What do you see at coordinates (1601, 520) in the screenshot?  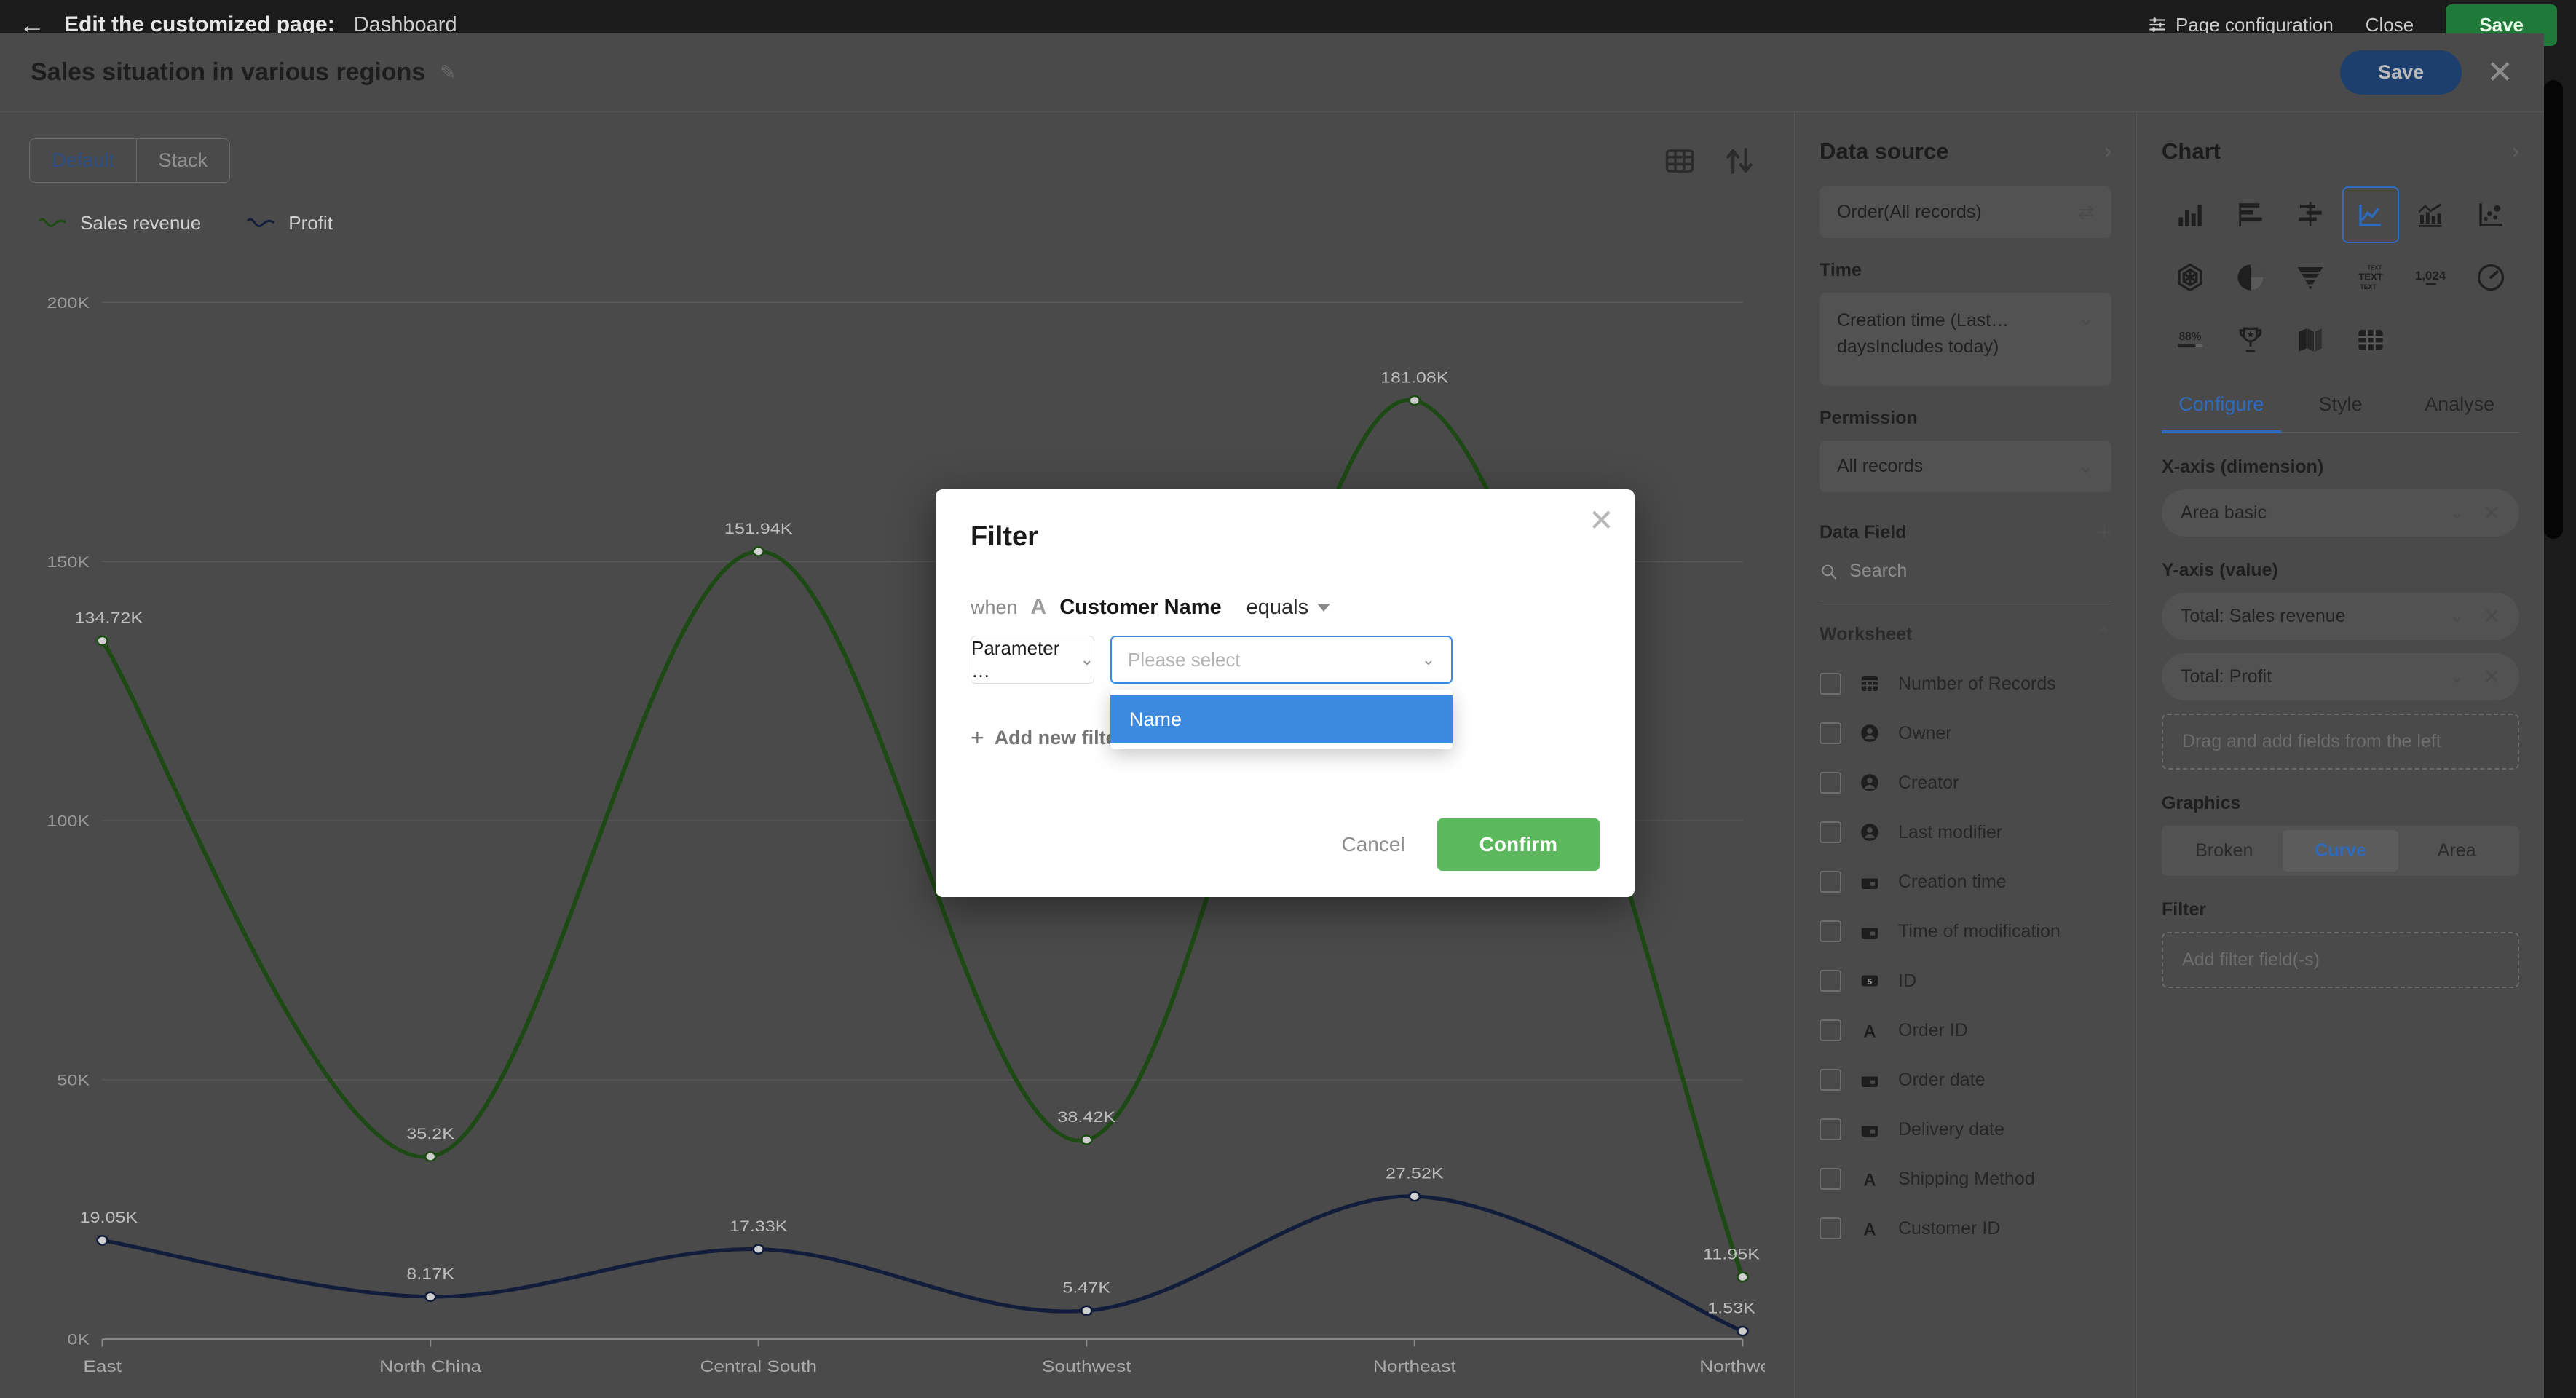 I see `close-icon: ✕` at bounding box center [1601, 520].